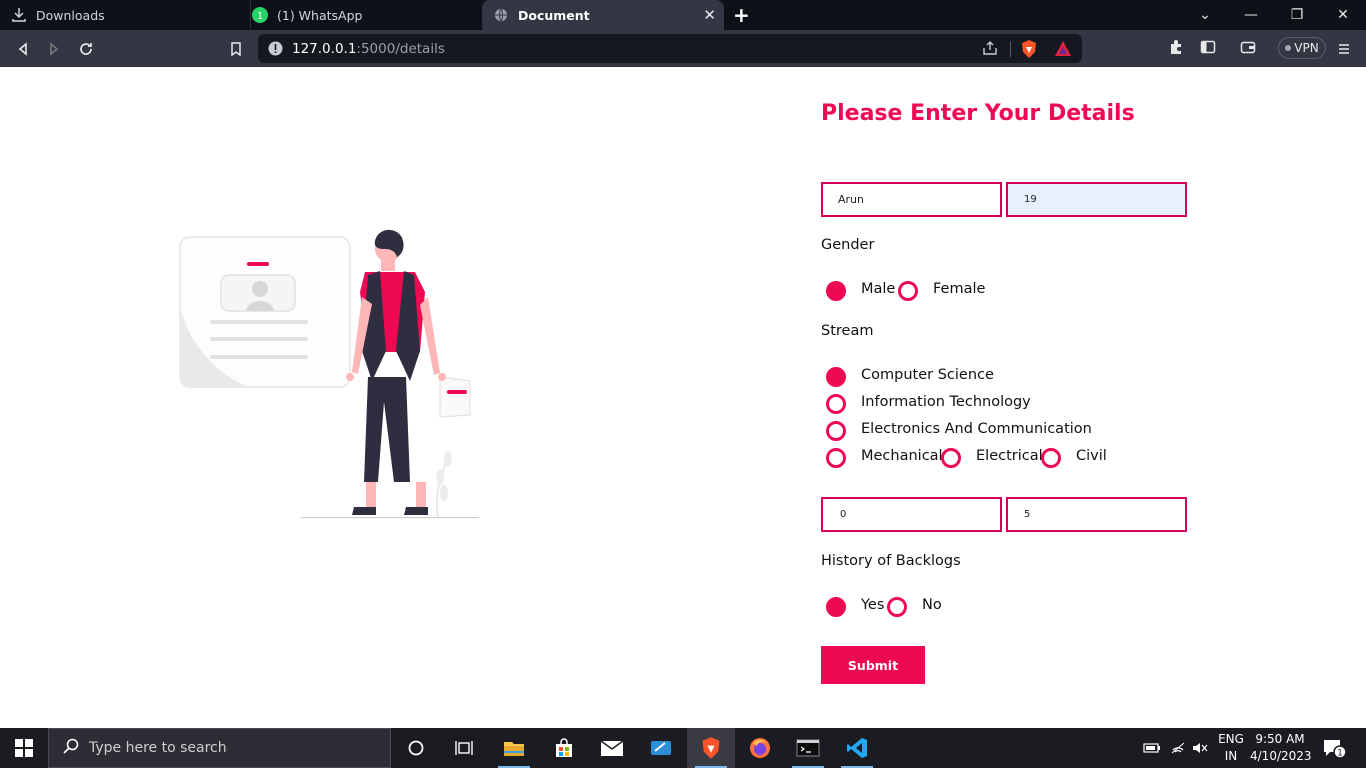 The image size is (1366, 768). I want to click on submit-button: Submit, so click(873, 665).